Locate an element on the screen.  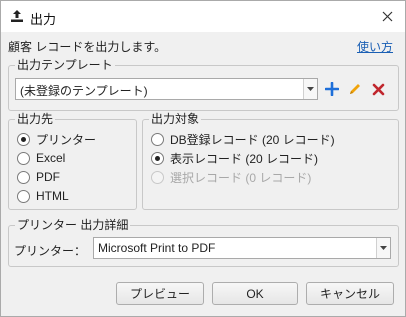
target-option-displayed-records: 表示レコード (20 レコード) is located at coordinates (234, 158).